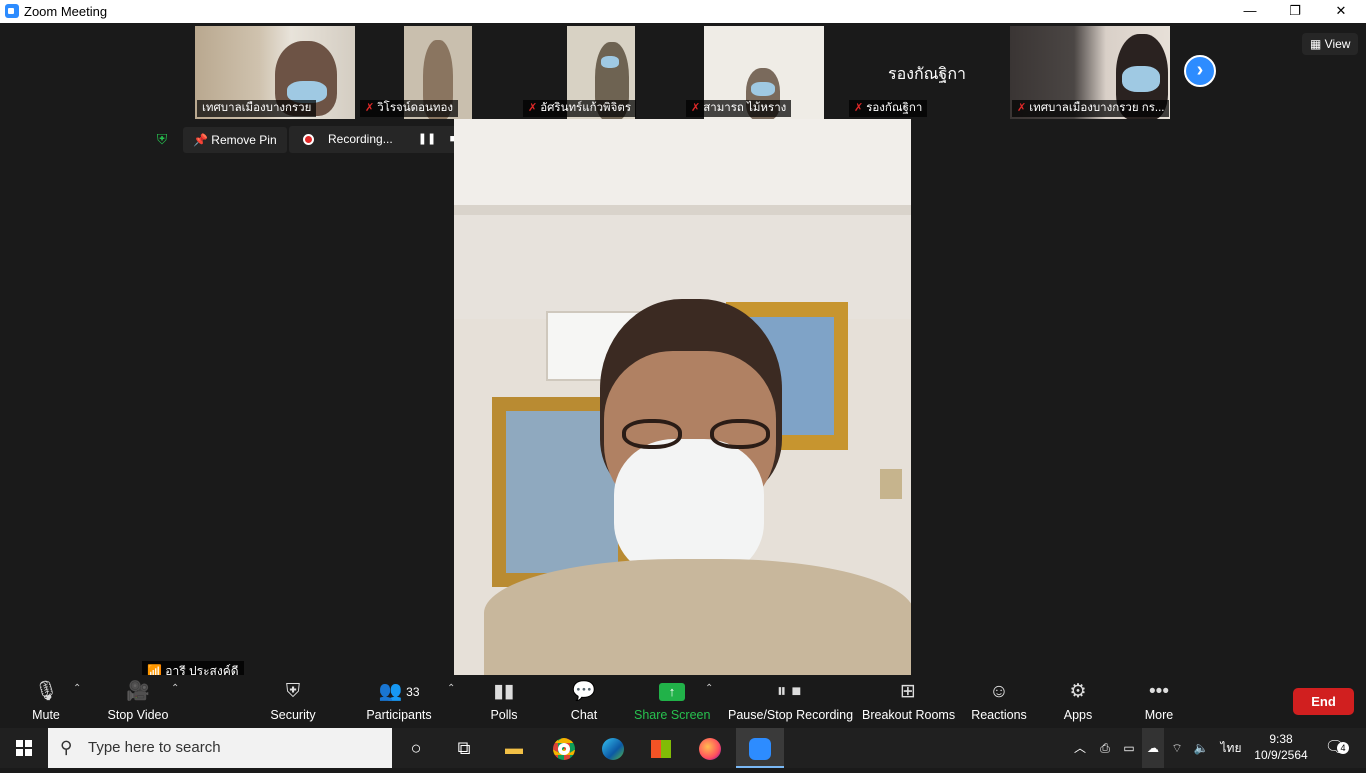 This screenshot has width=1366, height=773. I want to click on chat-bubble-icon: 💬, so click(584, 691).